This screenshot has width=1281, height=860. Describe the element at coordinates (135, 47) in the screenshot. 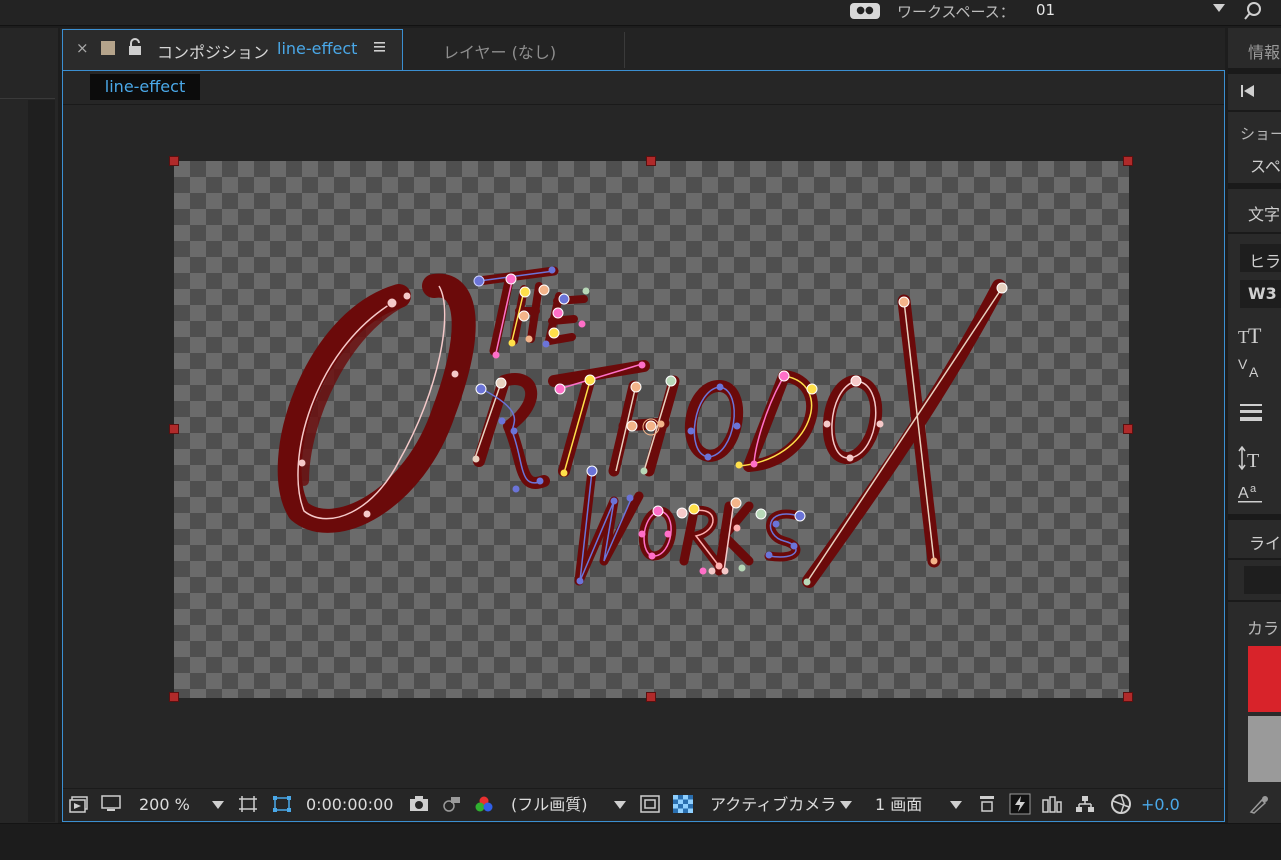

I see `lock-icon` at that location.